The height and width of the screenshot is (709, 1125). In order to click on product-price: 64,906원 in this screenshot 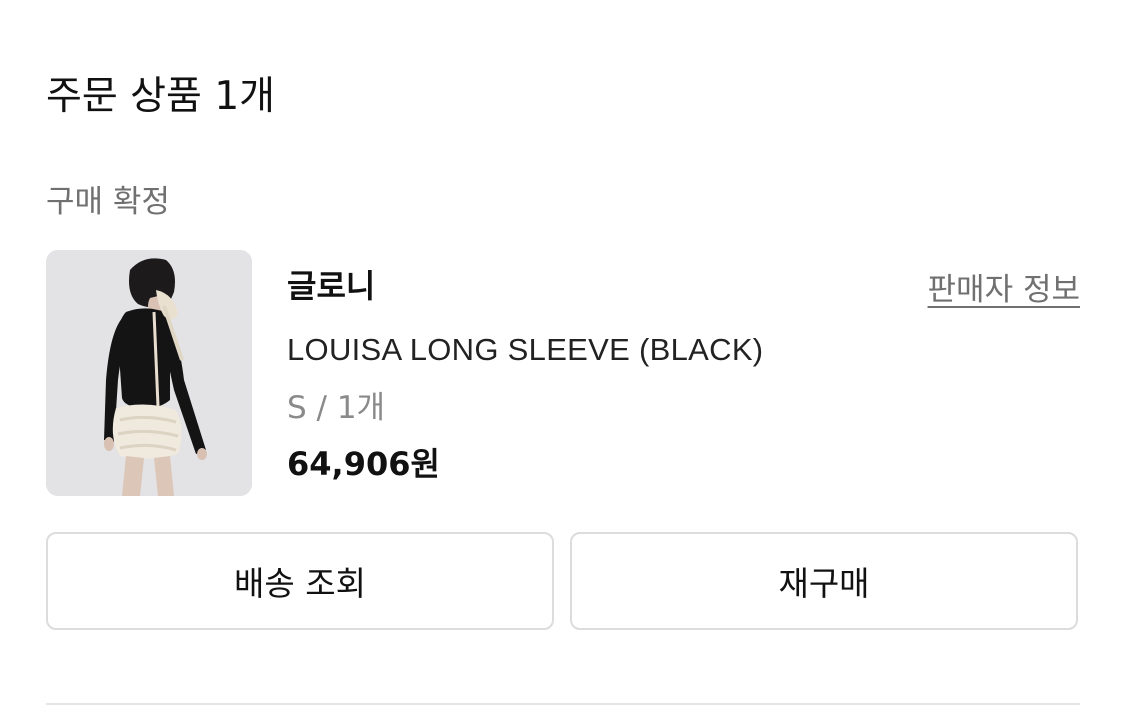, I will do `click(363, 464)`.